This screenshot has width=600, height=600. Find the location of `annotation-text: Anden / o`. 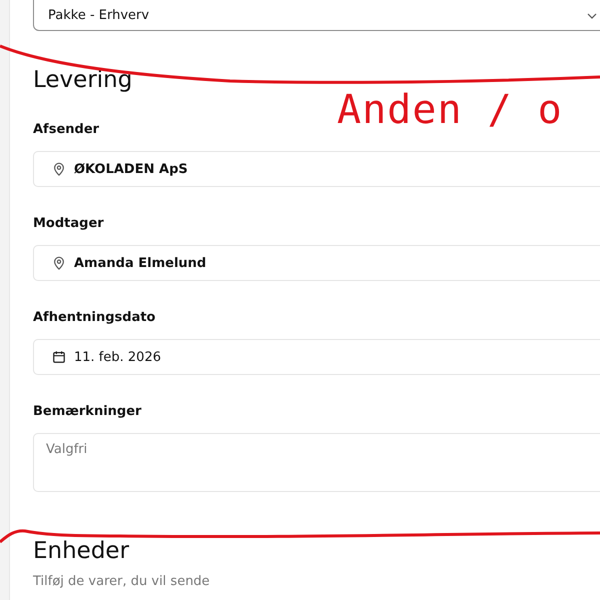

annotation-text: Anden / o is located at coordinates (450, 110).